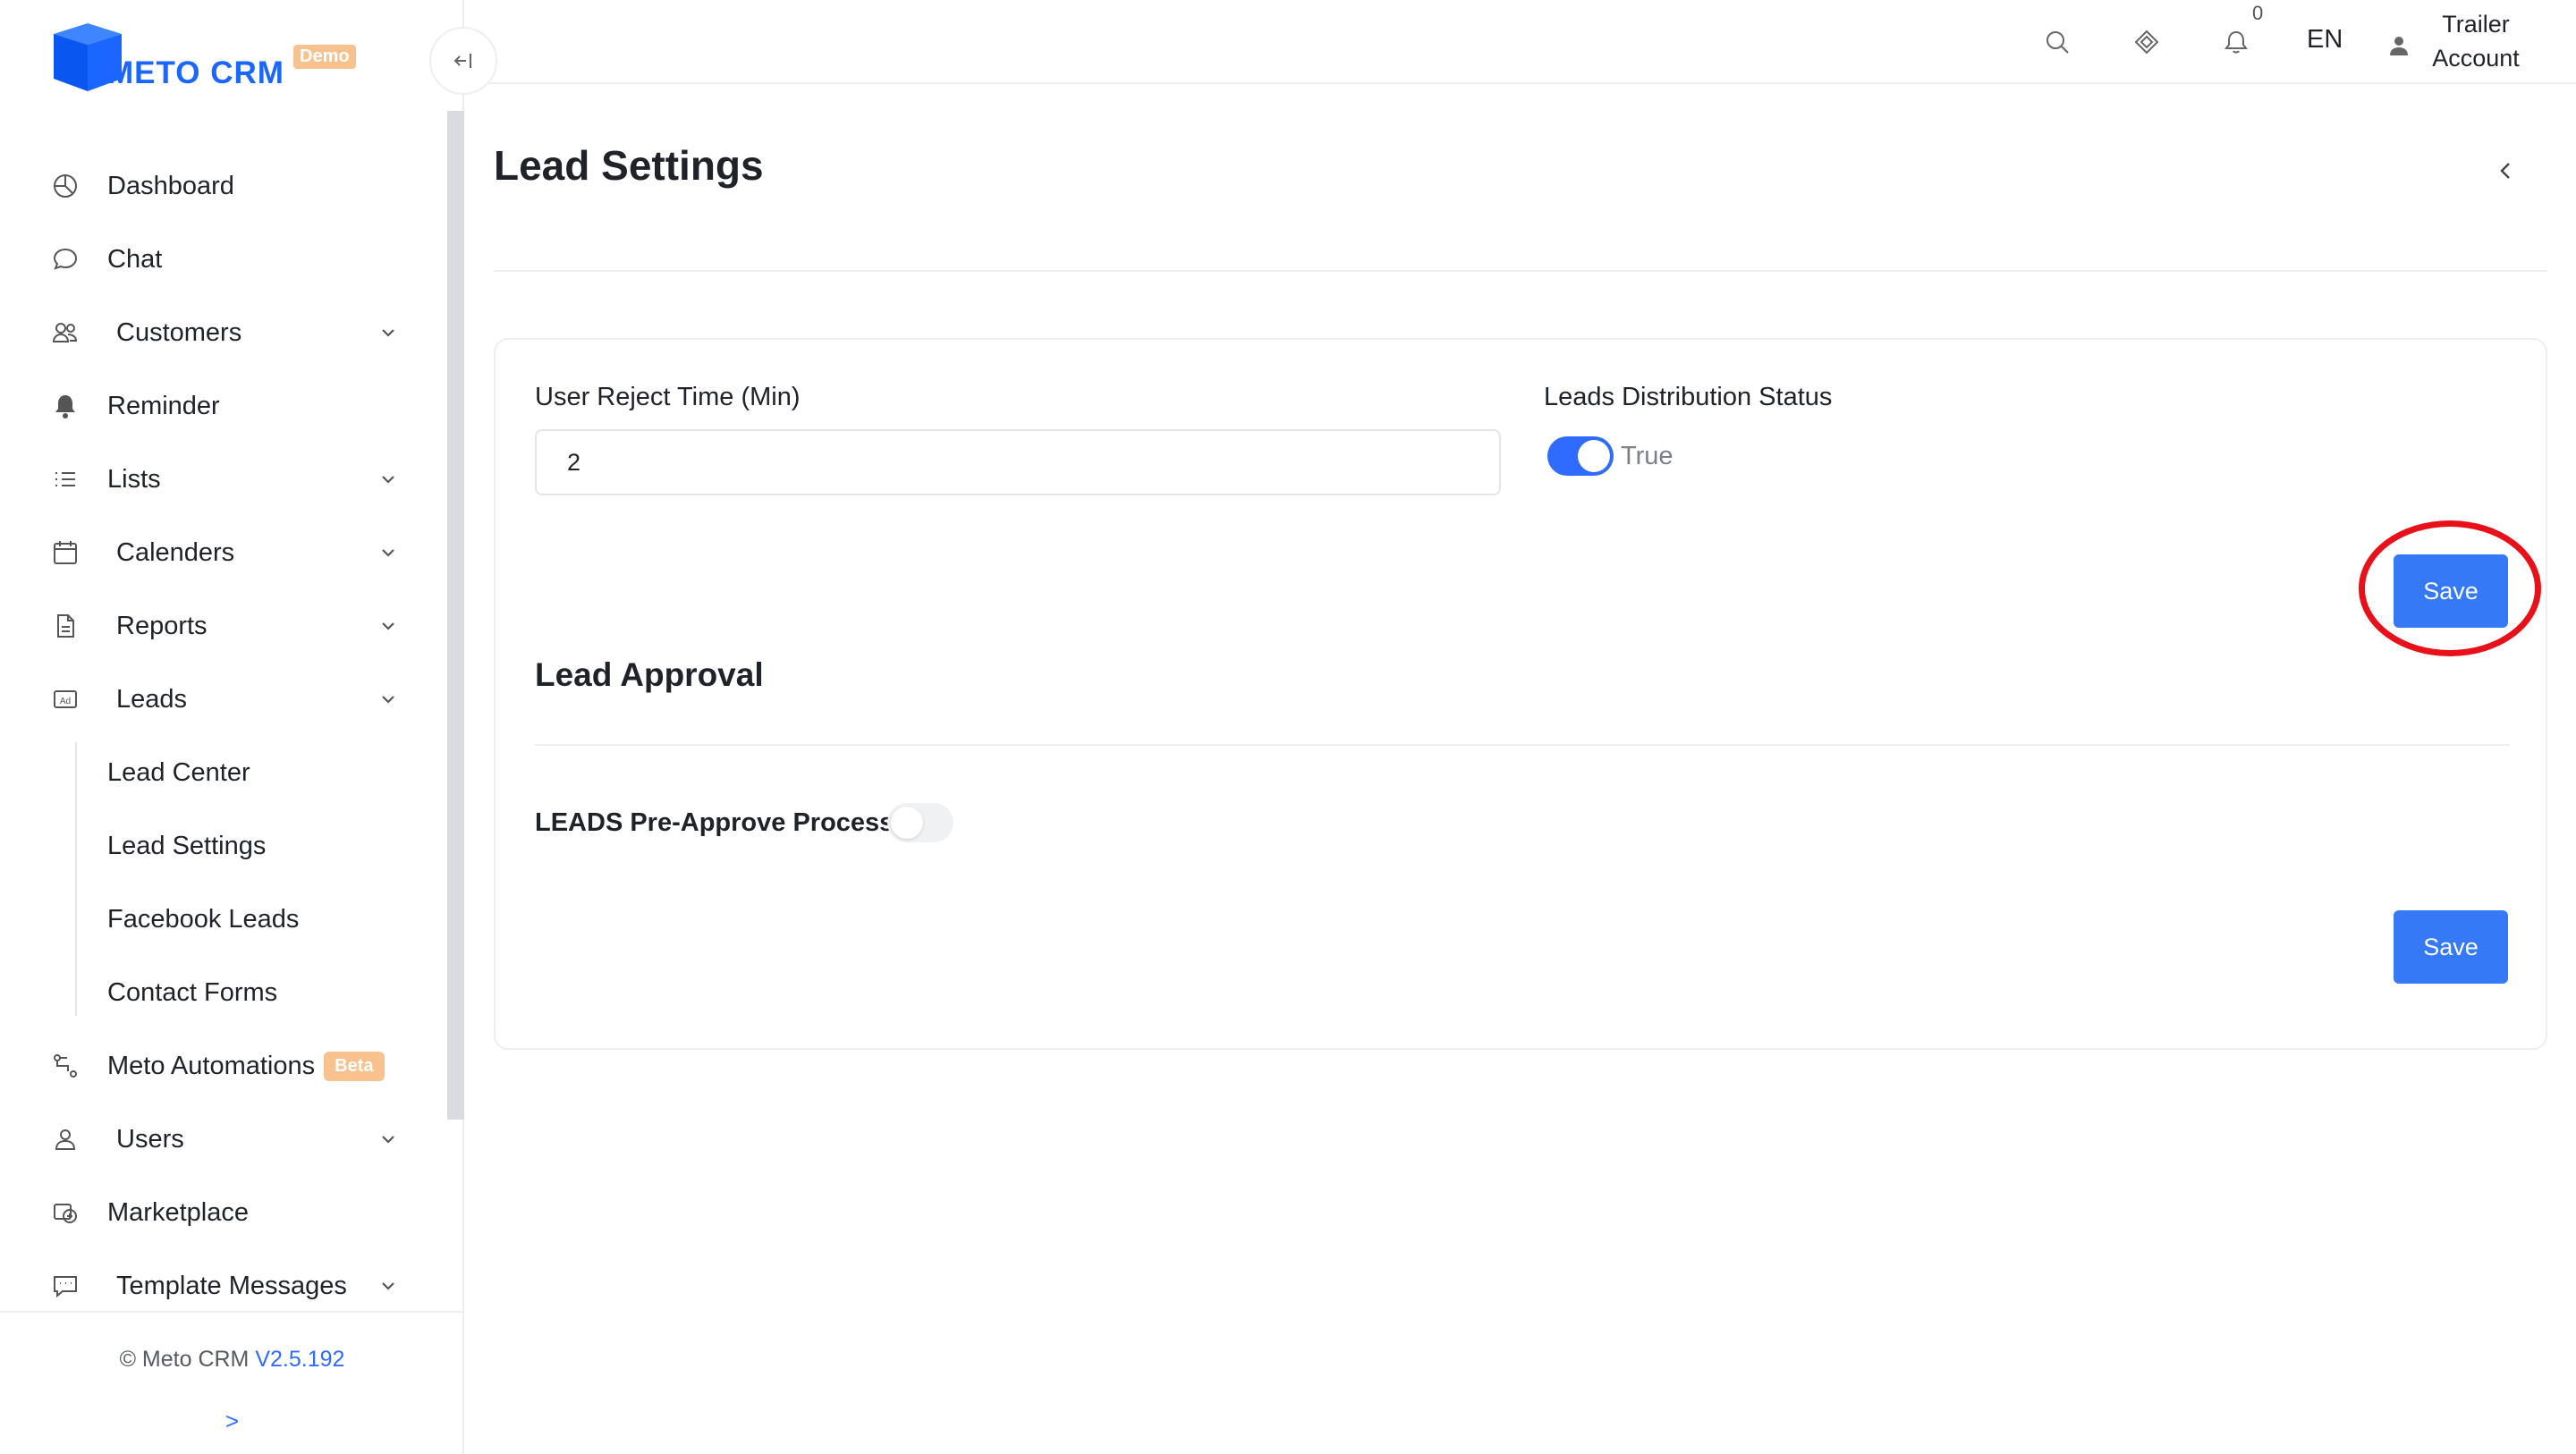 This screenshot has width=2576, height=1454. I want to click on sidebar-item-label: Reports, so click(162, 625).